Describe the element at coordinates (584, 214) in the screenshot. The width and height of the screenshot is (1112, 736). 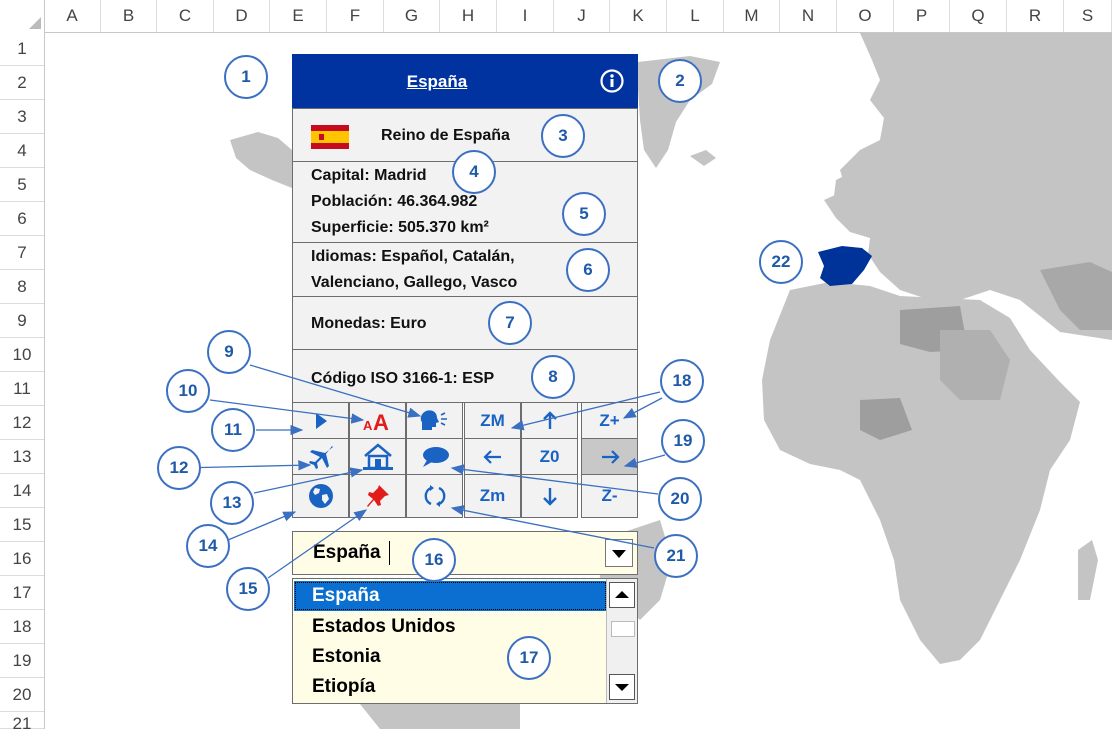
I see `callout-5: 5` at that location.